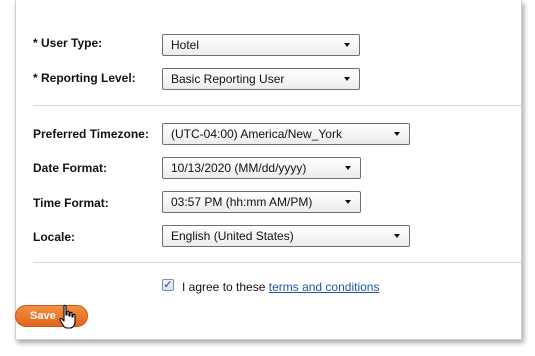 The height and width of the screenshot is (356, 535). I want to click on date-format-select: 10/13/2020 (MM/dd/yyyy), so click(261, 168).